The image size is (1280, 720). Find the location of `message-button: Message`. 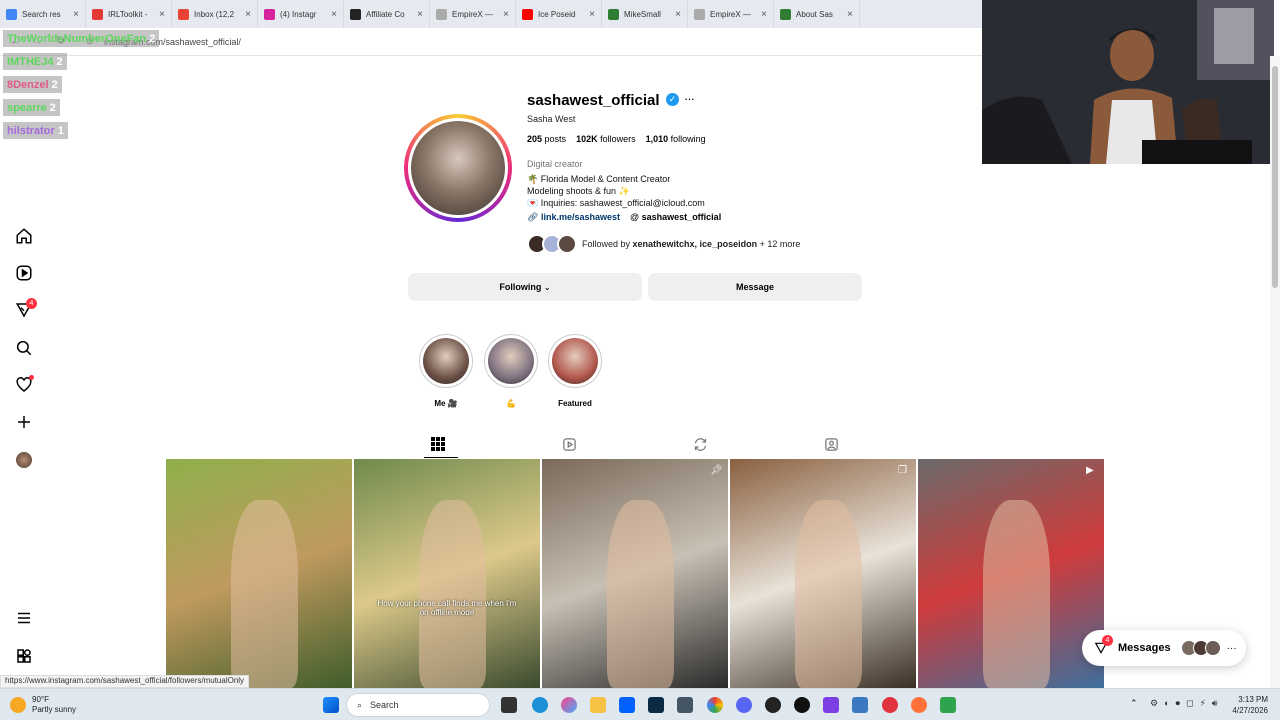

message-button: Message is located at coordinates (755, 287).